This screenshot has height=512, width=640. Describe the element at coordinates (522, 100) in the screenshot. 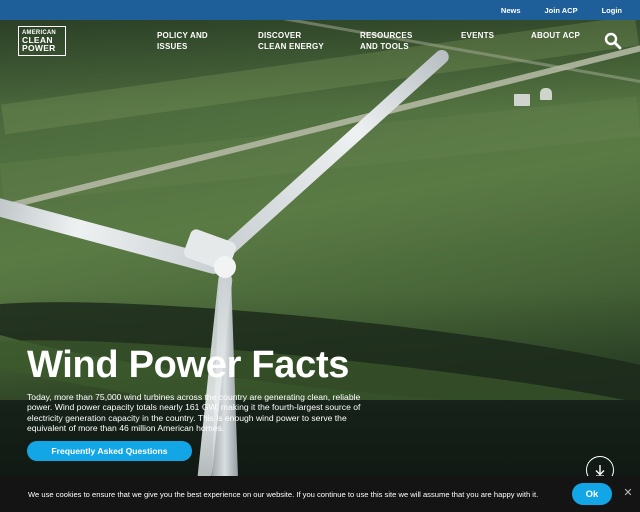

I see `farm-building` at that location.